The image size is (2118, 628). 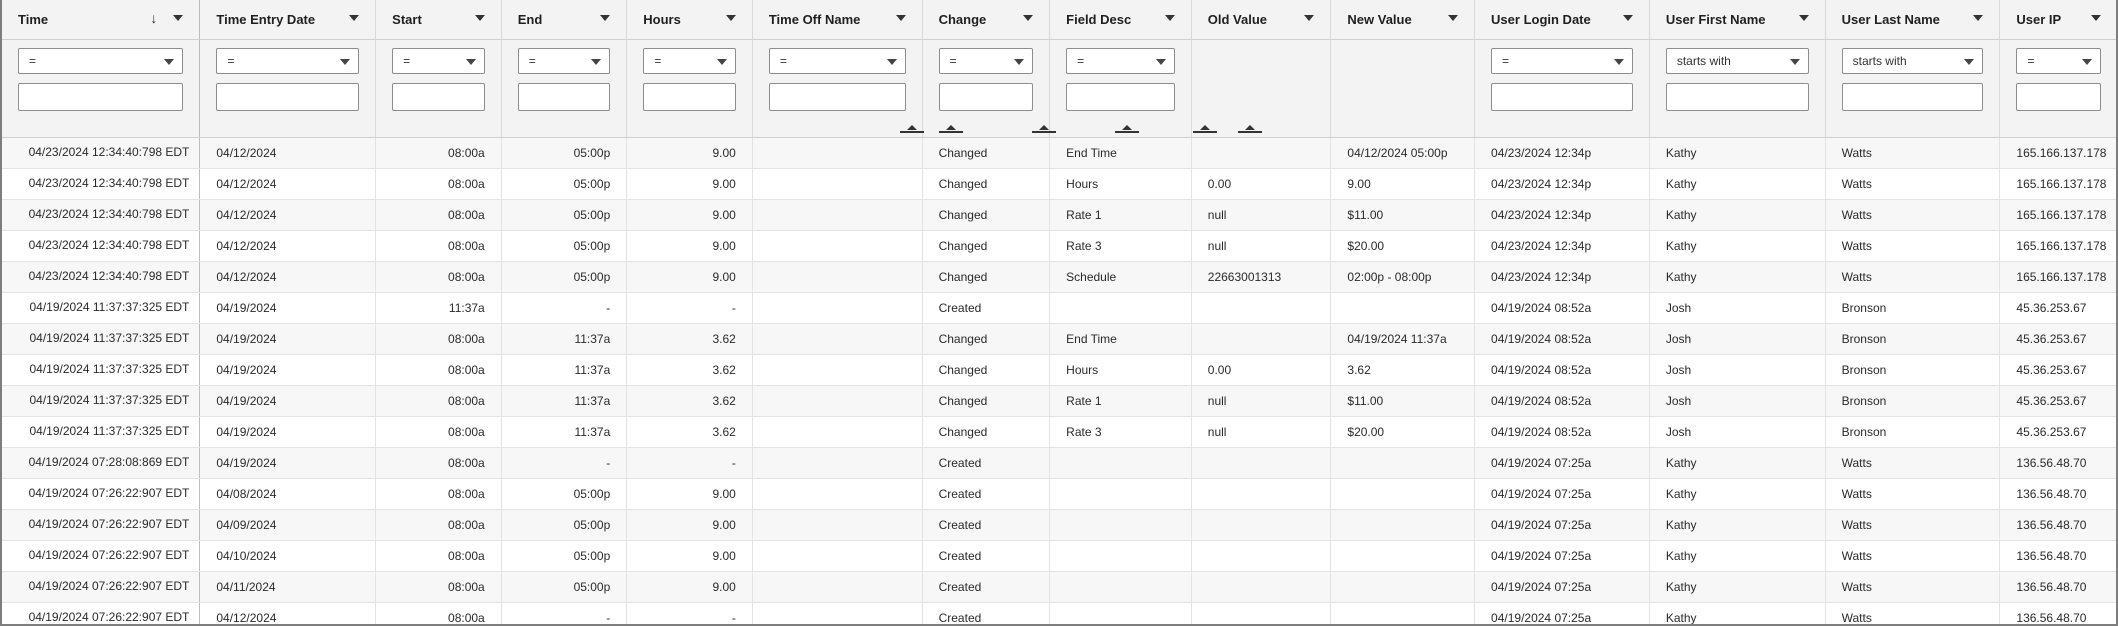 I want to click on cell-user-ip: 136.56.48.70, so click(x=2057, y=463).